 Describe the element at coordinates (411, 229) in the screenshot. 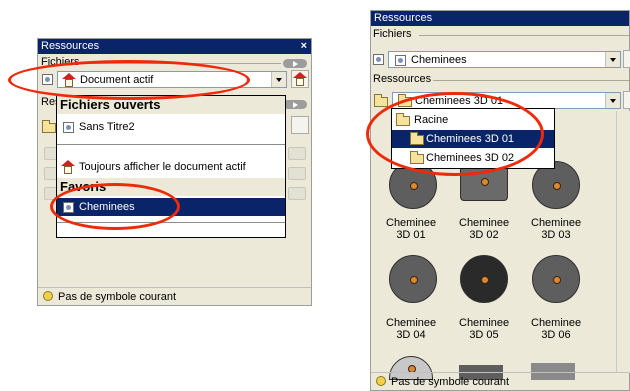

I see `symbol-label: Cheminee 3D 01` at that location.